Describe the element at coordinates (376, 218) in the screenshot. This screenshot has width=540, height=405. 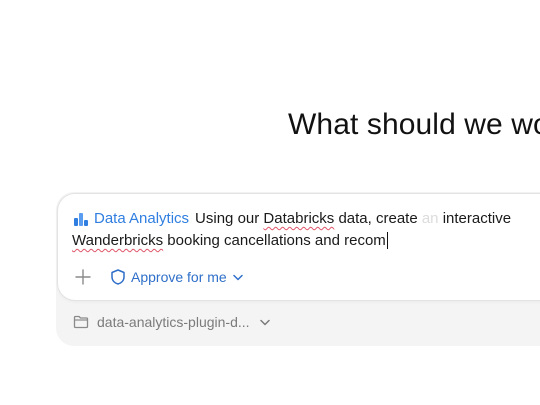
I see `prompt-text-part: data, create` at that location.